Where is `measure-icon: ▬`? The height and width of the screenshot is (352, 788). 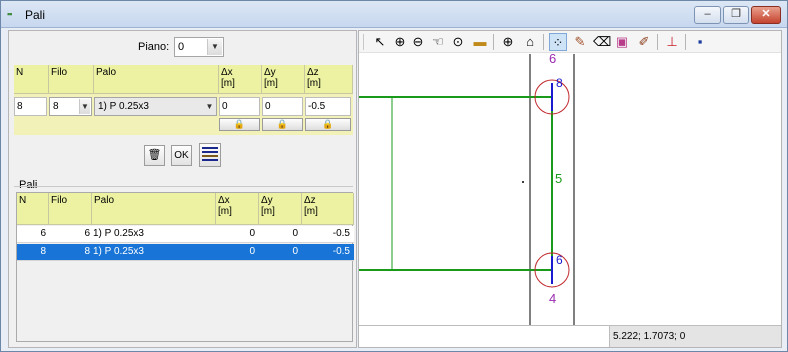 measure-icon: ▬ is located at coordinates (480, 42).